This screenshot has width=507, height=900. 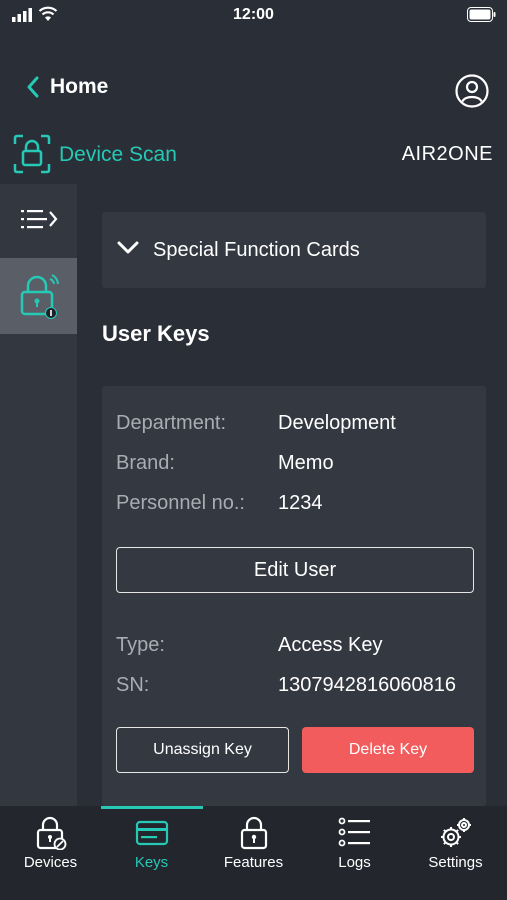 I want to click on sidebar-toggle, so click(x=38, y=219).